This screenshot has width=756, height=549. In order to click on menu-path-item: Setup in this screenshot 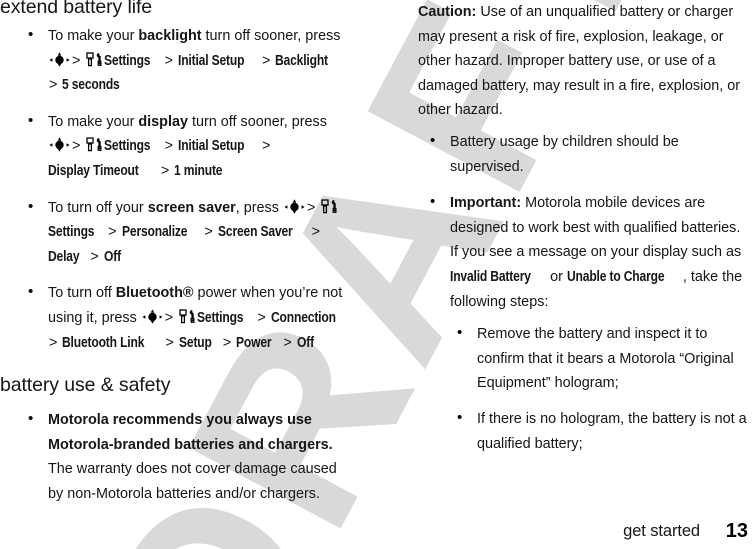, I will do `click(195, 342)`.